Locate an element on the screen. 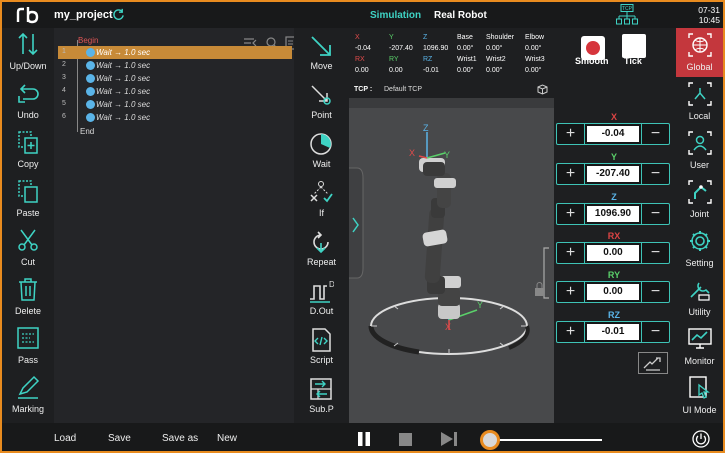 The height and width of the screenshot is (453, 725). teach-hand-icon is located at coordinates (653, 363).